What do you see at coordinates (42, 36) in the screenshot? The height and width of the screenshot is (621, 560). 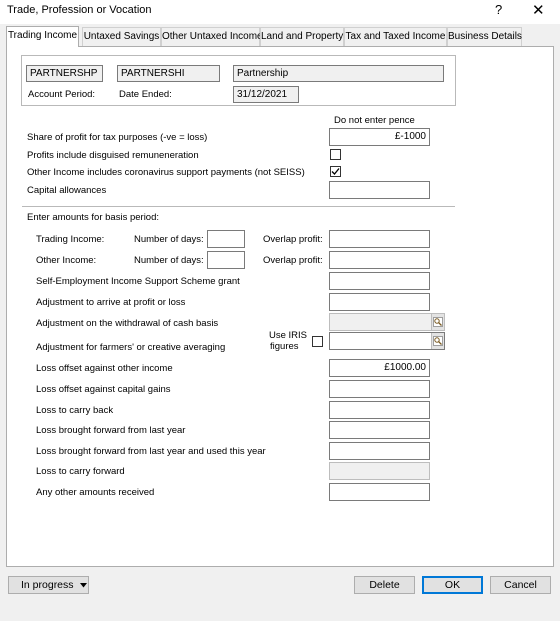 I see `tab-trading-income: Trading Income` at bounding box center [42, 36].